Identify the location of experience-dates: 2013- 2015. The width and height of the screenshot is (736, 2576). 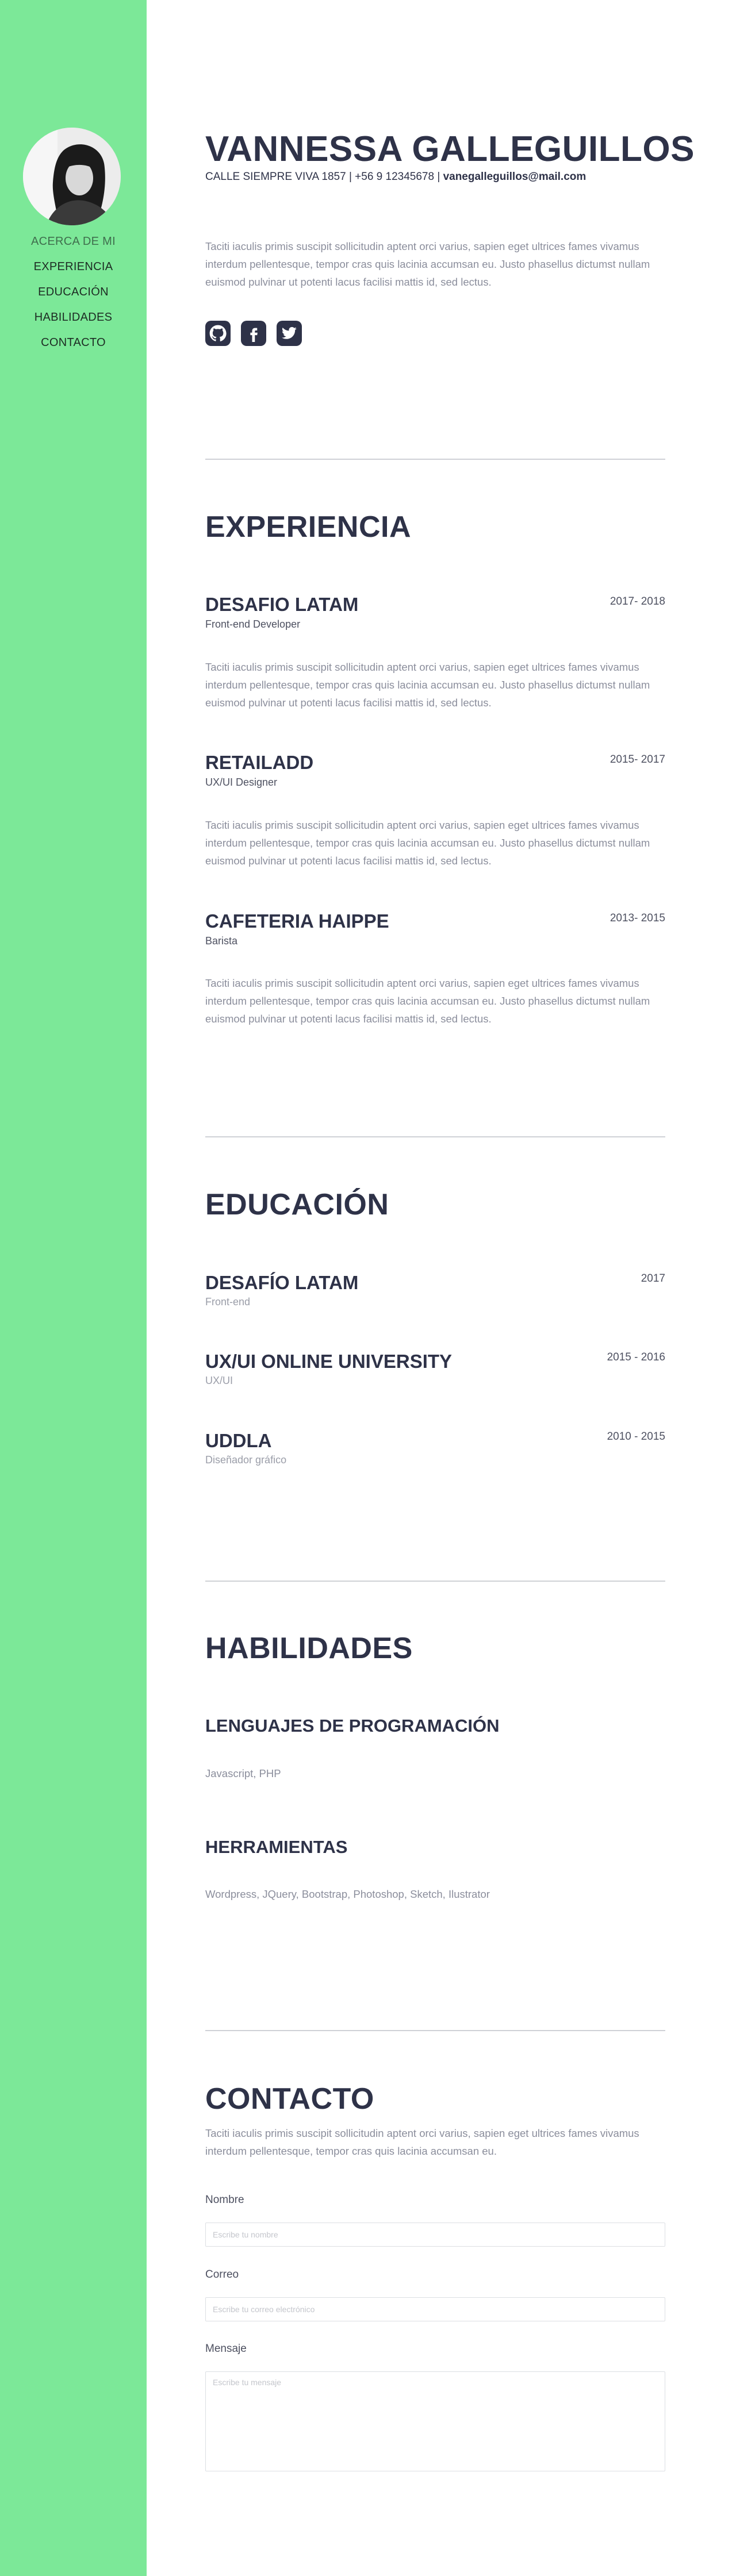
(637, 918).